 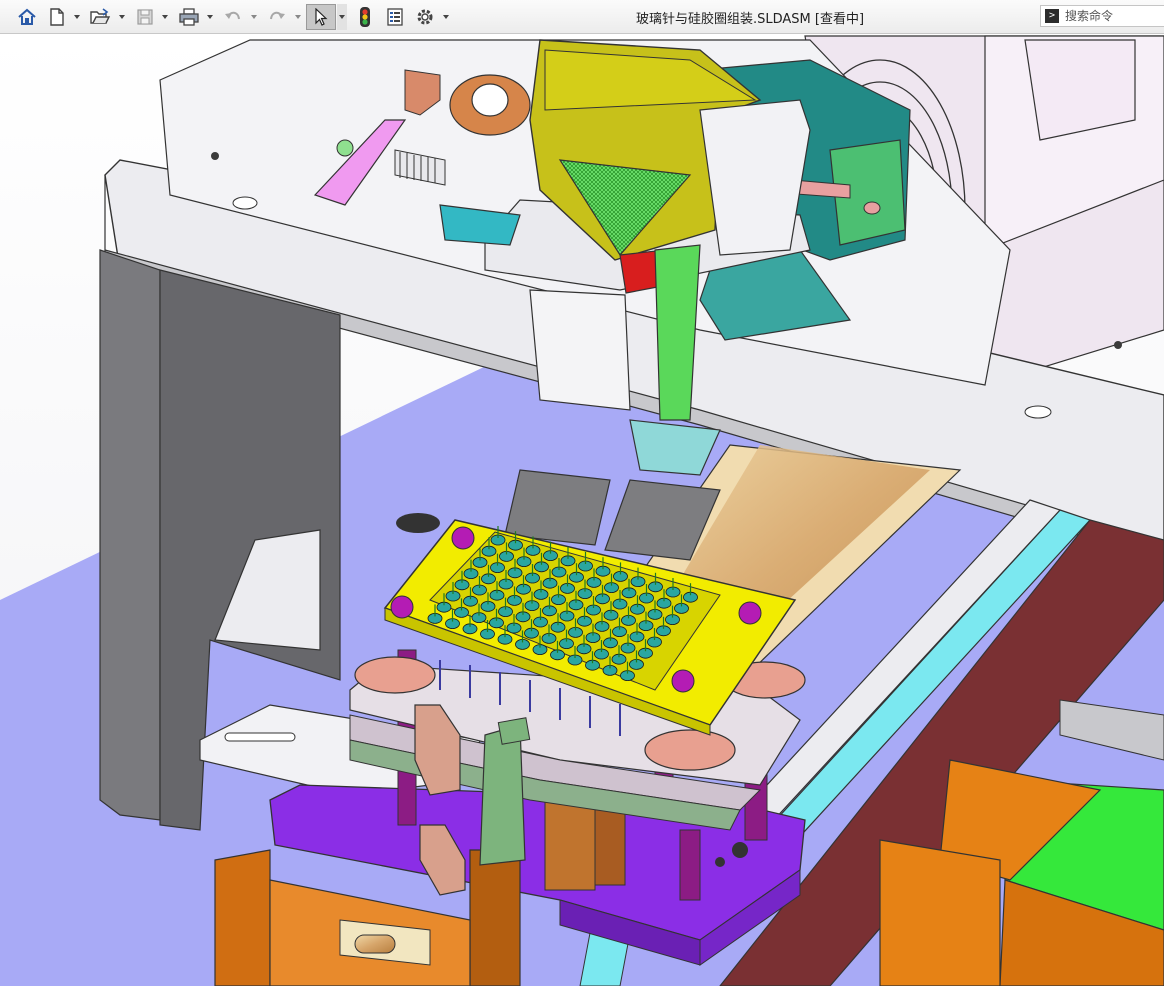 I want to click on options-gear-icon, so click(x=425, y=17).